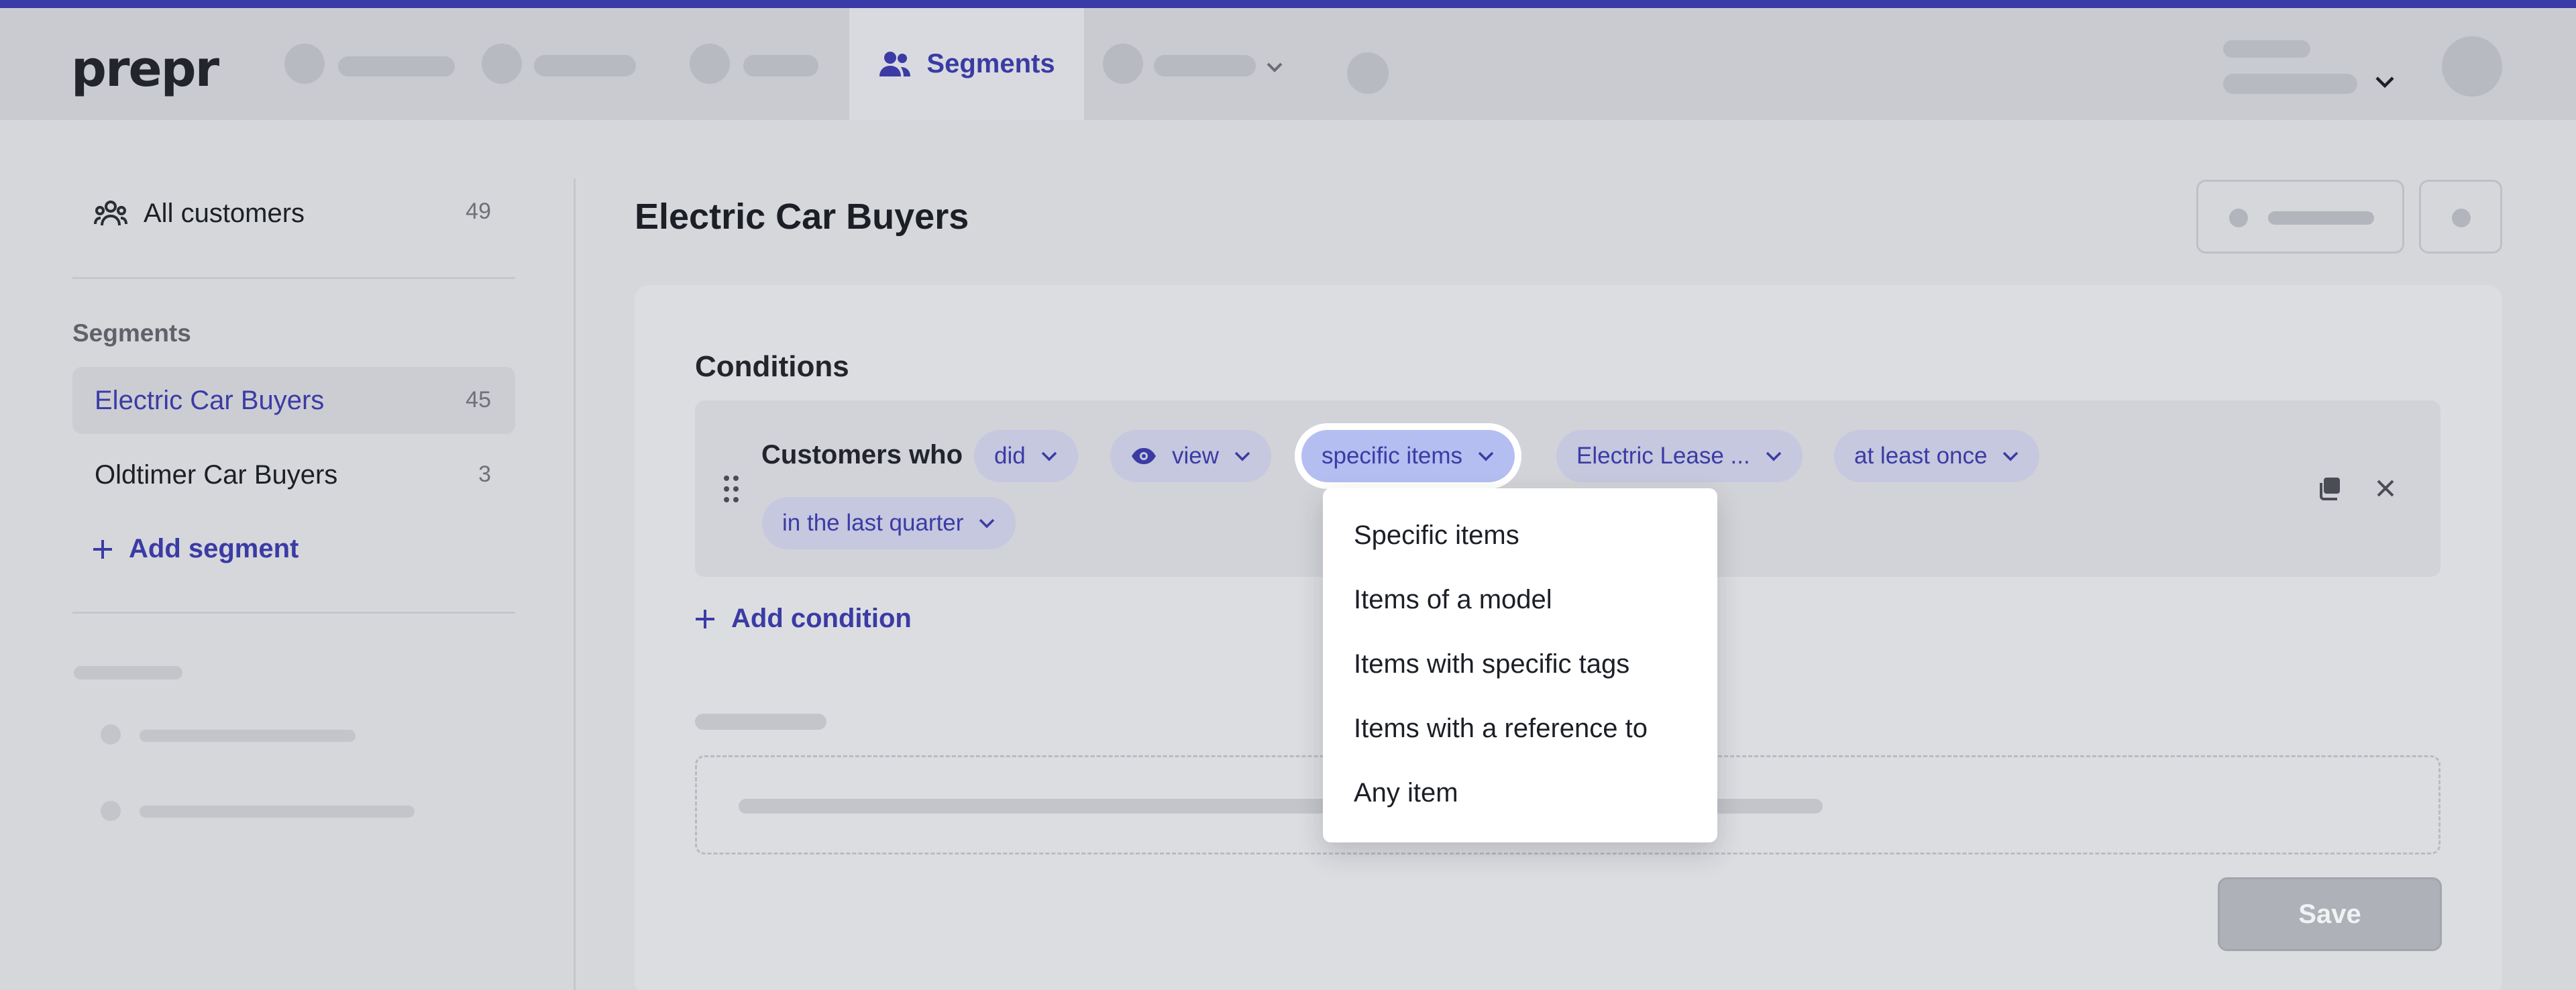 This screenshot has width=2576, height=990. I want to click on pill-specific-items: specific items, so click(1408, 456).